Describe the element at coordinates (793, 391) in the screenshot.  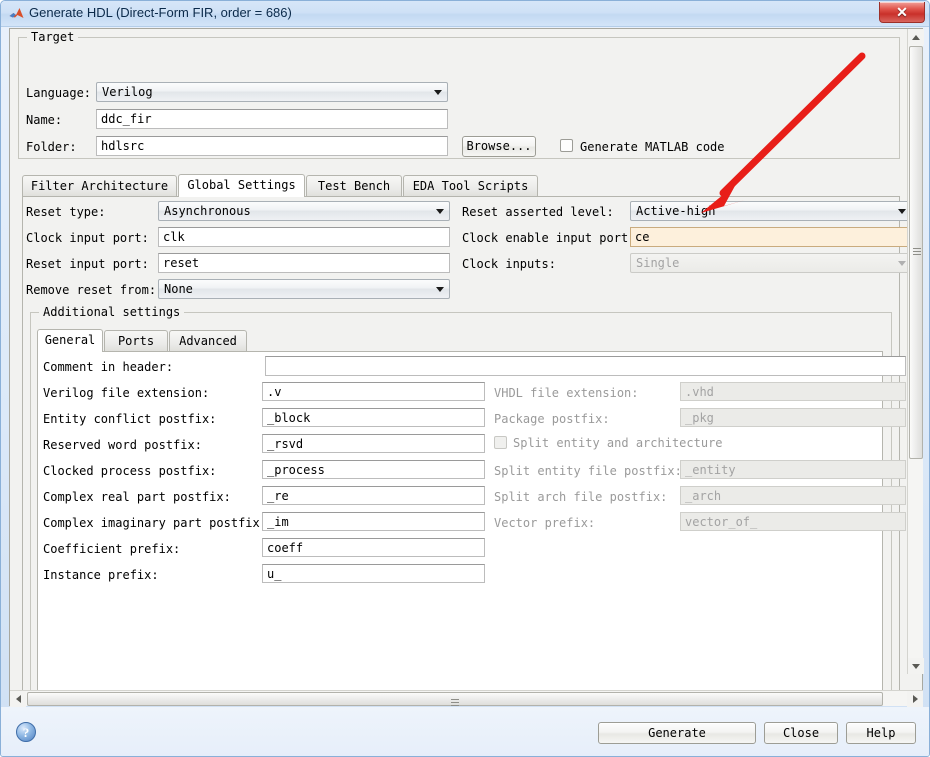
I see `vhdl-file-extension-input: .vhd` at that location.